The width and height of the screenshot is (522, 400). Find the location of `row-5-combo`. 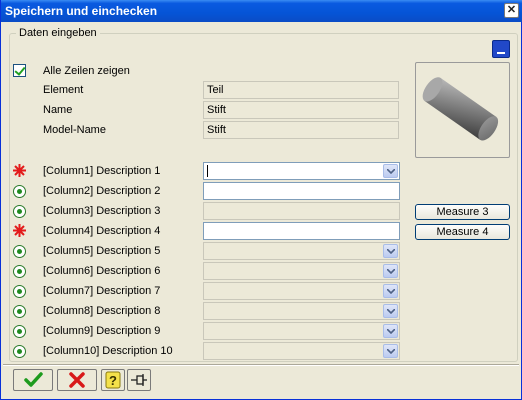

row-5-combo is located at coordinates (301, 251).